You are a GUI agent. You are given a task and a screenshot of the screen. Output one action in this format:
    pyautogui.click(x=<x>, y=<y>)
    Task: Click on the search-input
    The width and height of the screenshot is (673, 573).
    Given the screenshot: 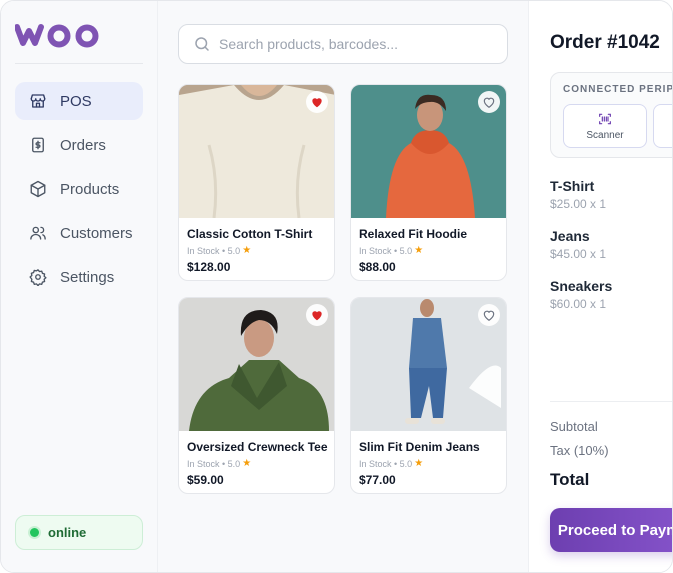 What is the action you would take?
    pyautogui.click(x=359, y=44)
    